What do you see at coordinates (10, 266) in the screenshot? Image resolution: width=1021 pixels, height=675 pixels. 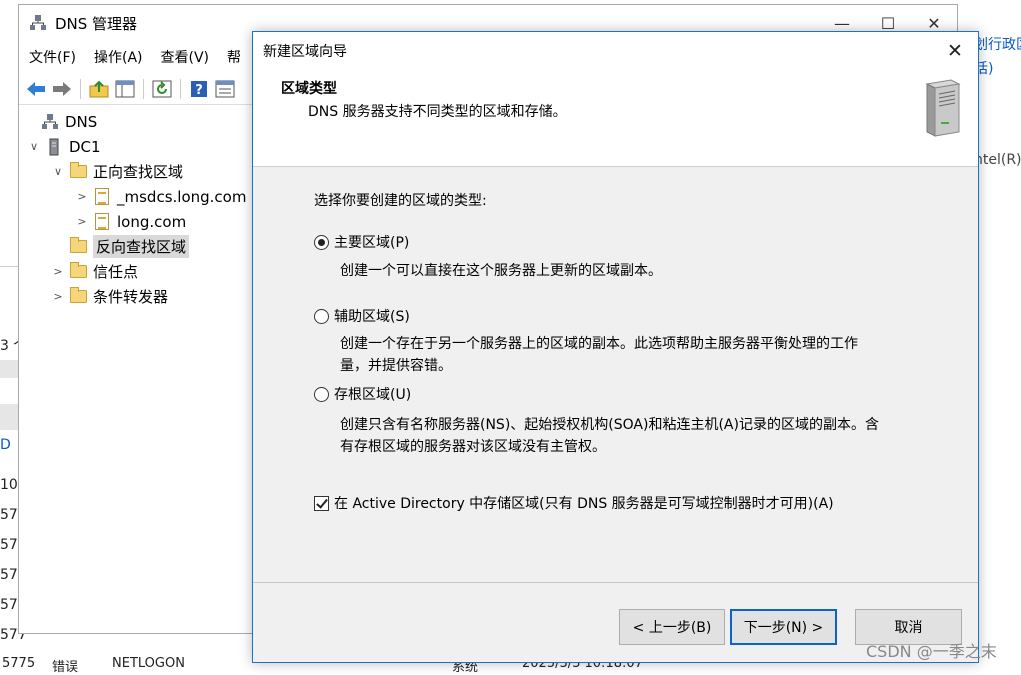 I see `bg-divider` at bounding box center [10, 266].